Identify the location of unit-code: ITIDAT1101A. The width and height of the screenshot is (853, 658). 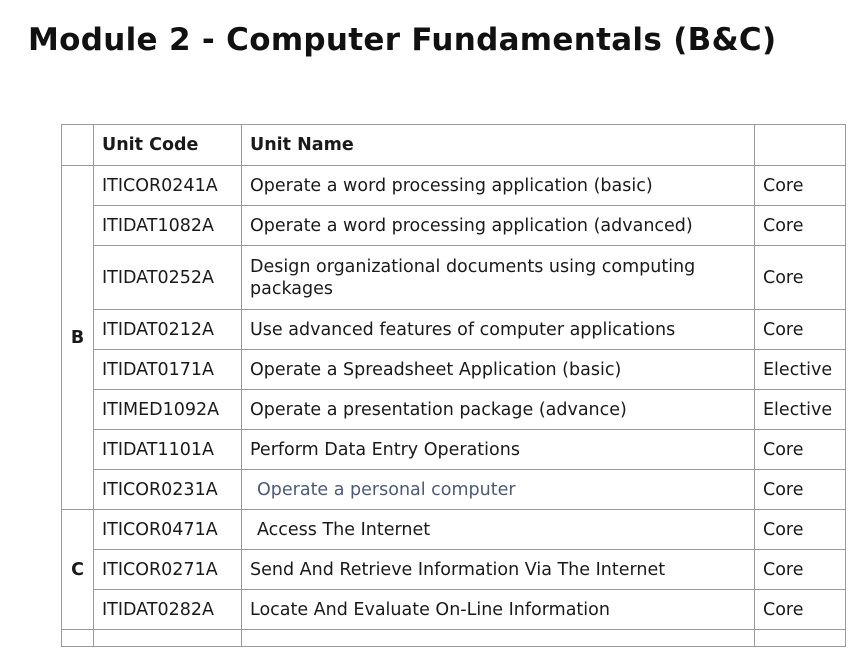
(167, 449).